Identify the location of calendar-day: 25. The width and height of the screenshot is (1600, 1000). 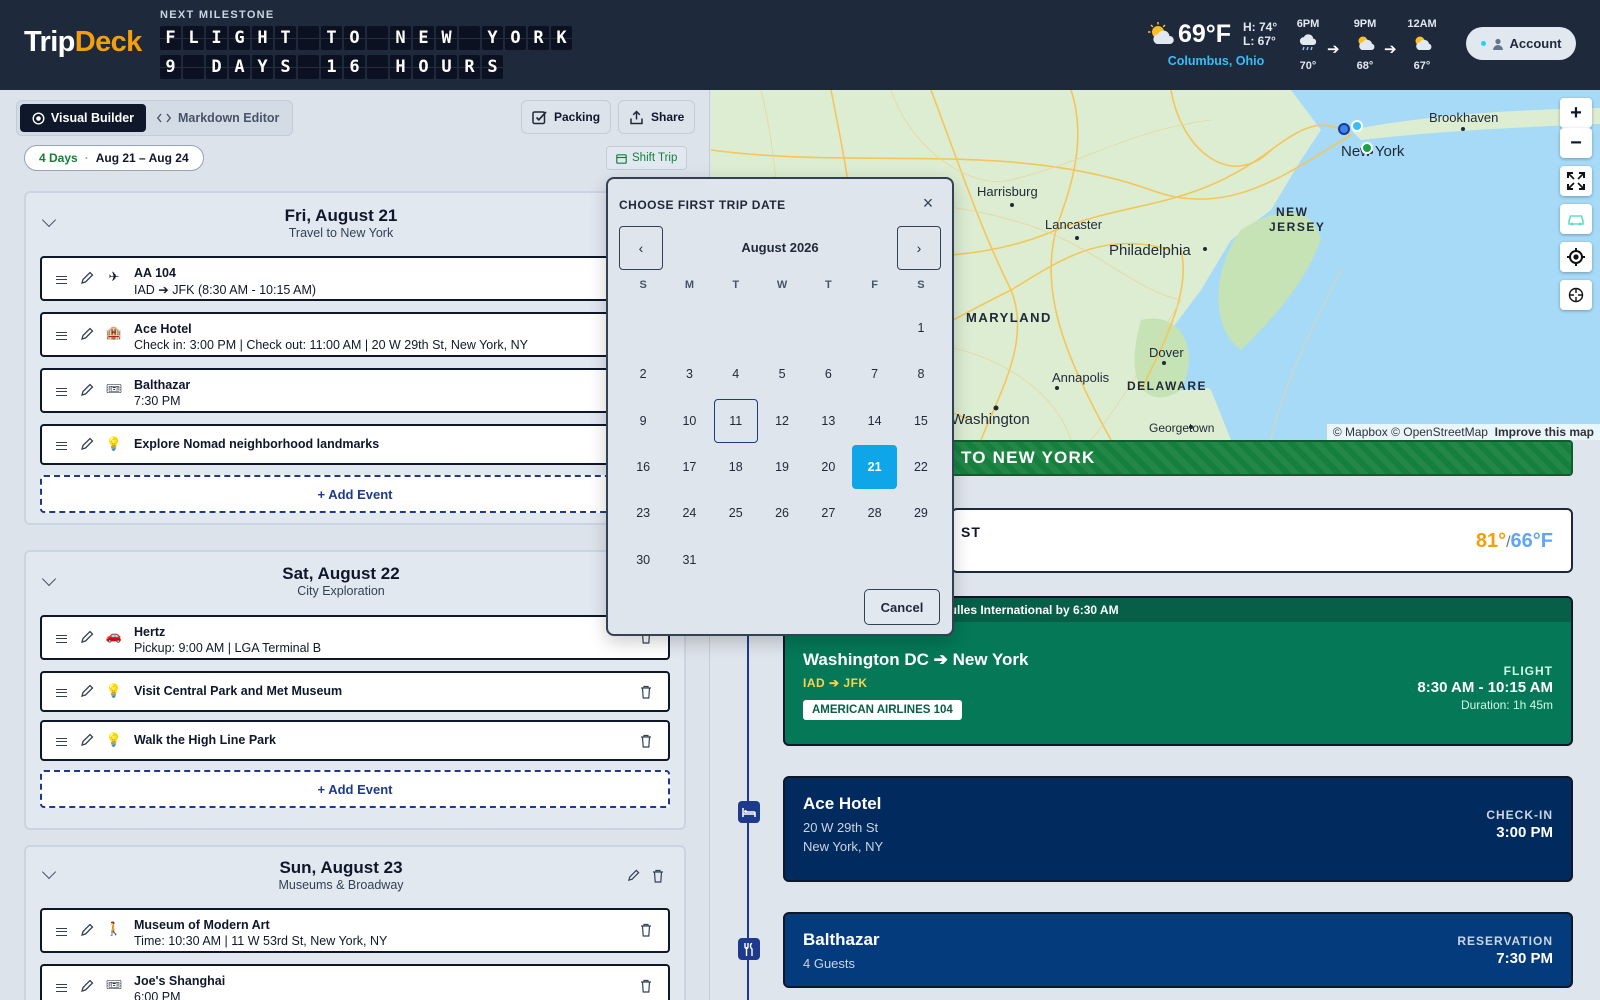
(736, 513).